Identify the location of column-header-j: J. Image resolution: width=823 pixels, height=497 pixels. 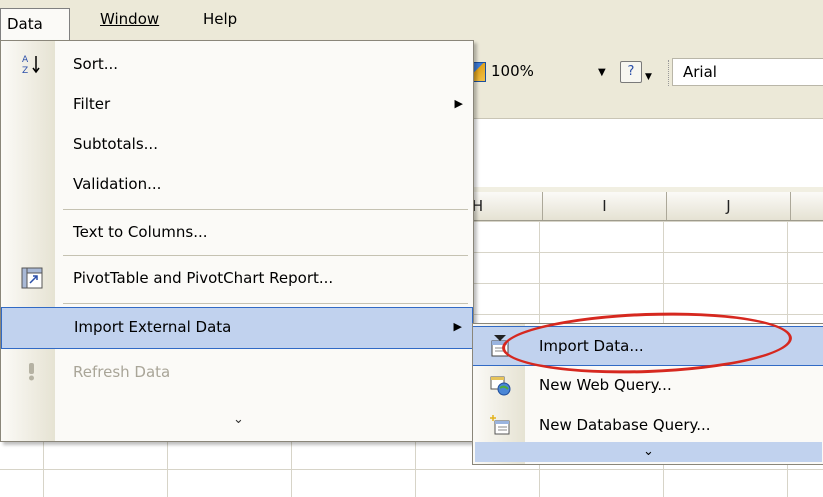
(729, 206).